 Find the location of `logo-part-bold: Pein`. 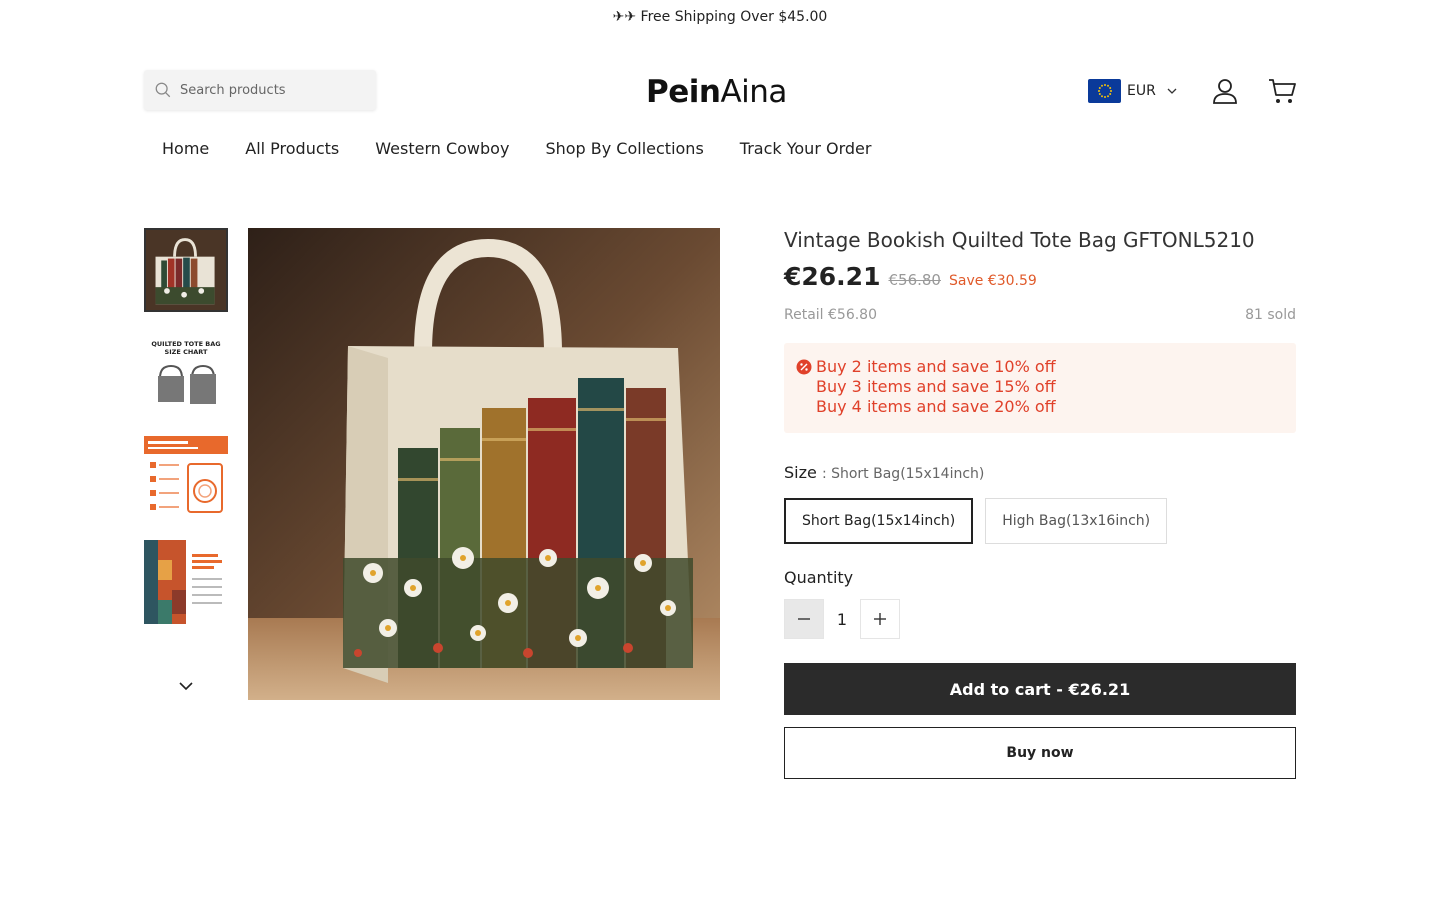

logo-part-bold: Pein is located at coordinates (683, 92).